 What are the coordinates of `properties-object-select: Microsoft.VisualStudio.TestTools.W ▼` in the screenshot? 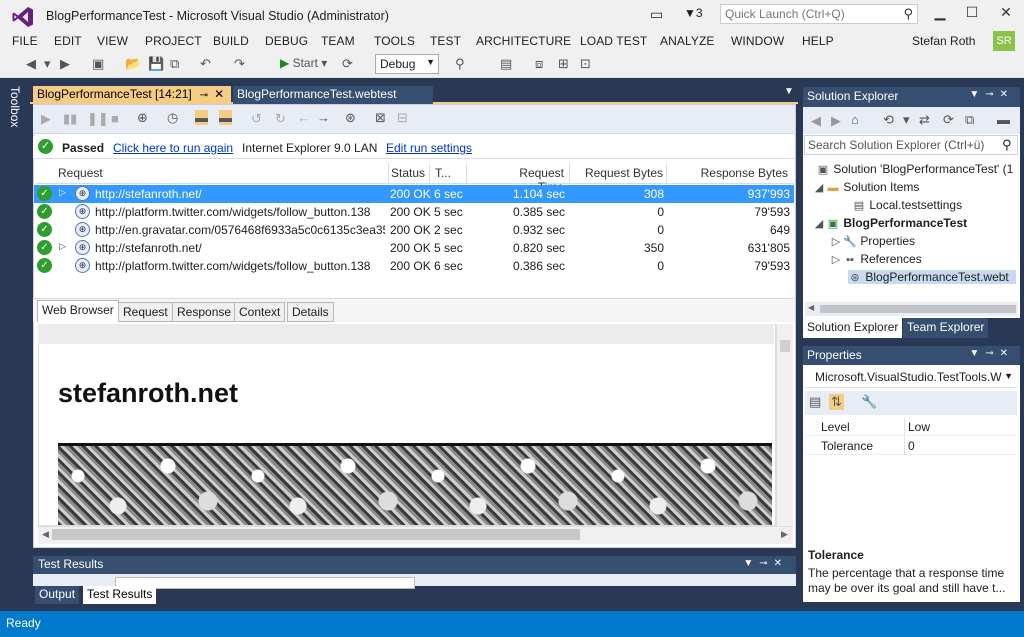 It's located at (911, 378).